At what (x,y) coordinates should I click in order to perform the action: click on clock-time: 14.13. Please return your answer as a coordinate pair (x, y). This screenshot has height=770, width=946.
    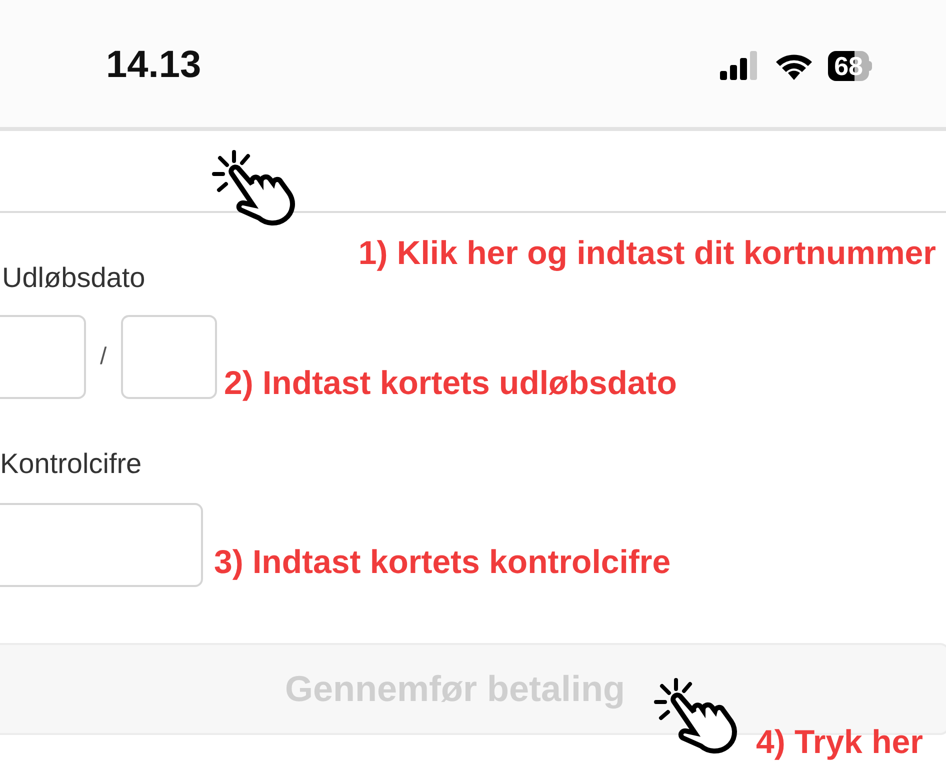
    Looking at the image, I should click on (154, 65).